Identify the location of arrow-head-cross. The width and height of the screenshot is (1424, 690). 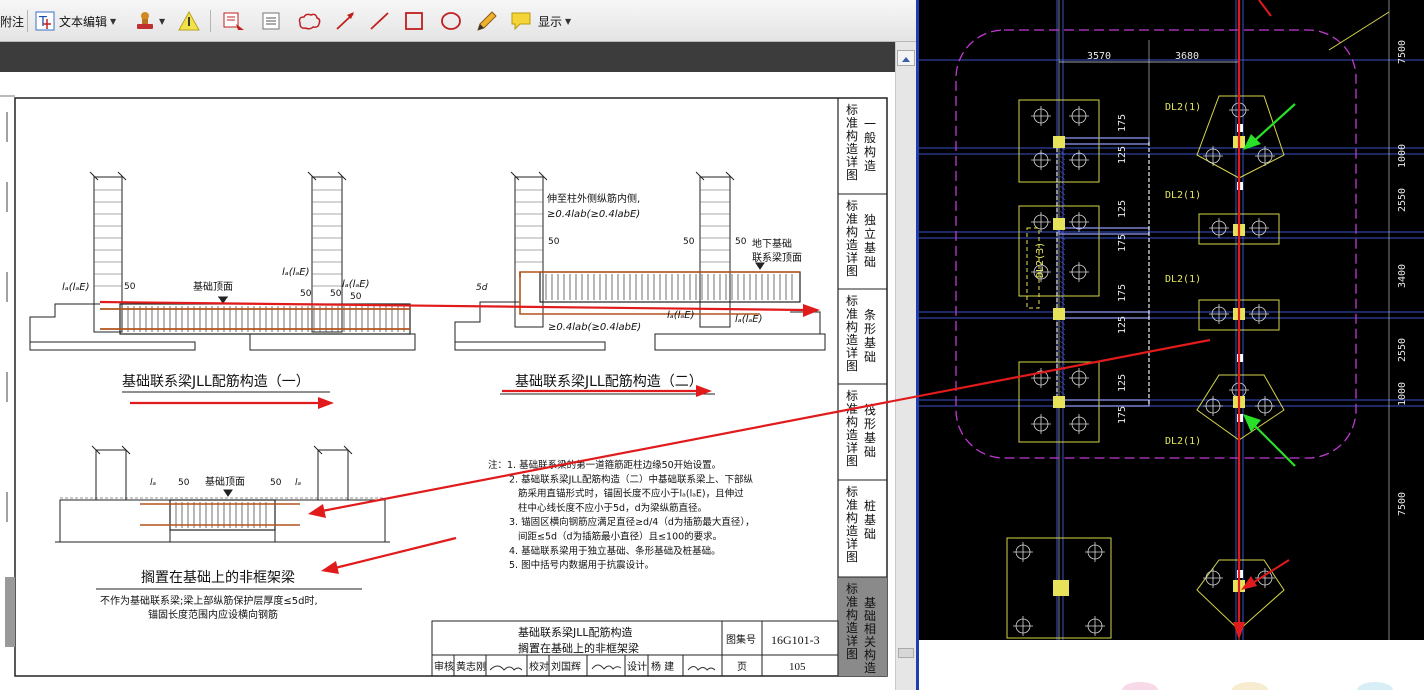
(317, 511).